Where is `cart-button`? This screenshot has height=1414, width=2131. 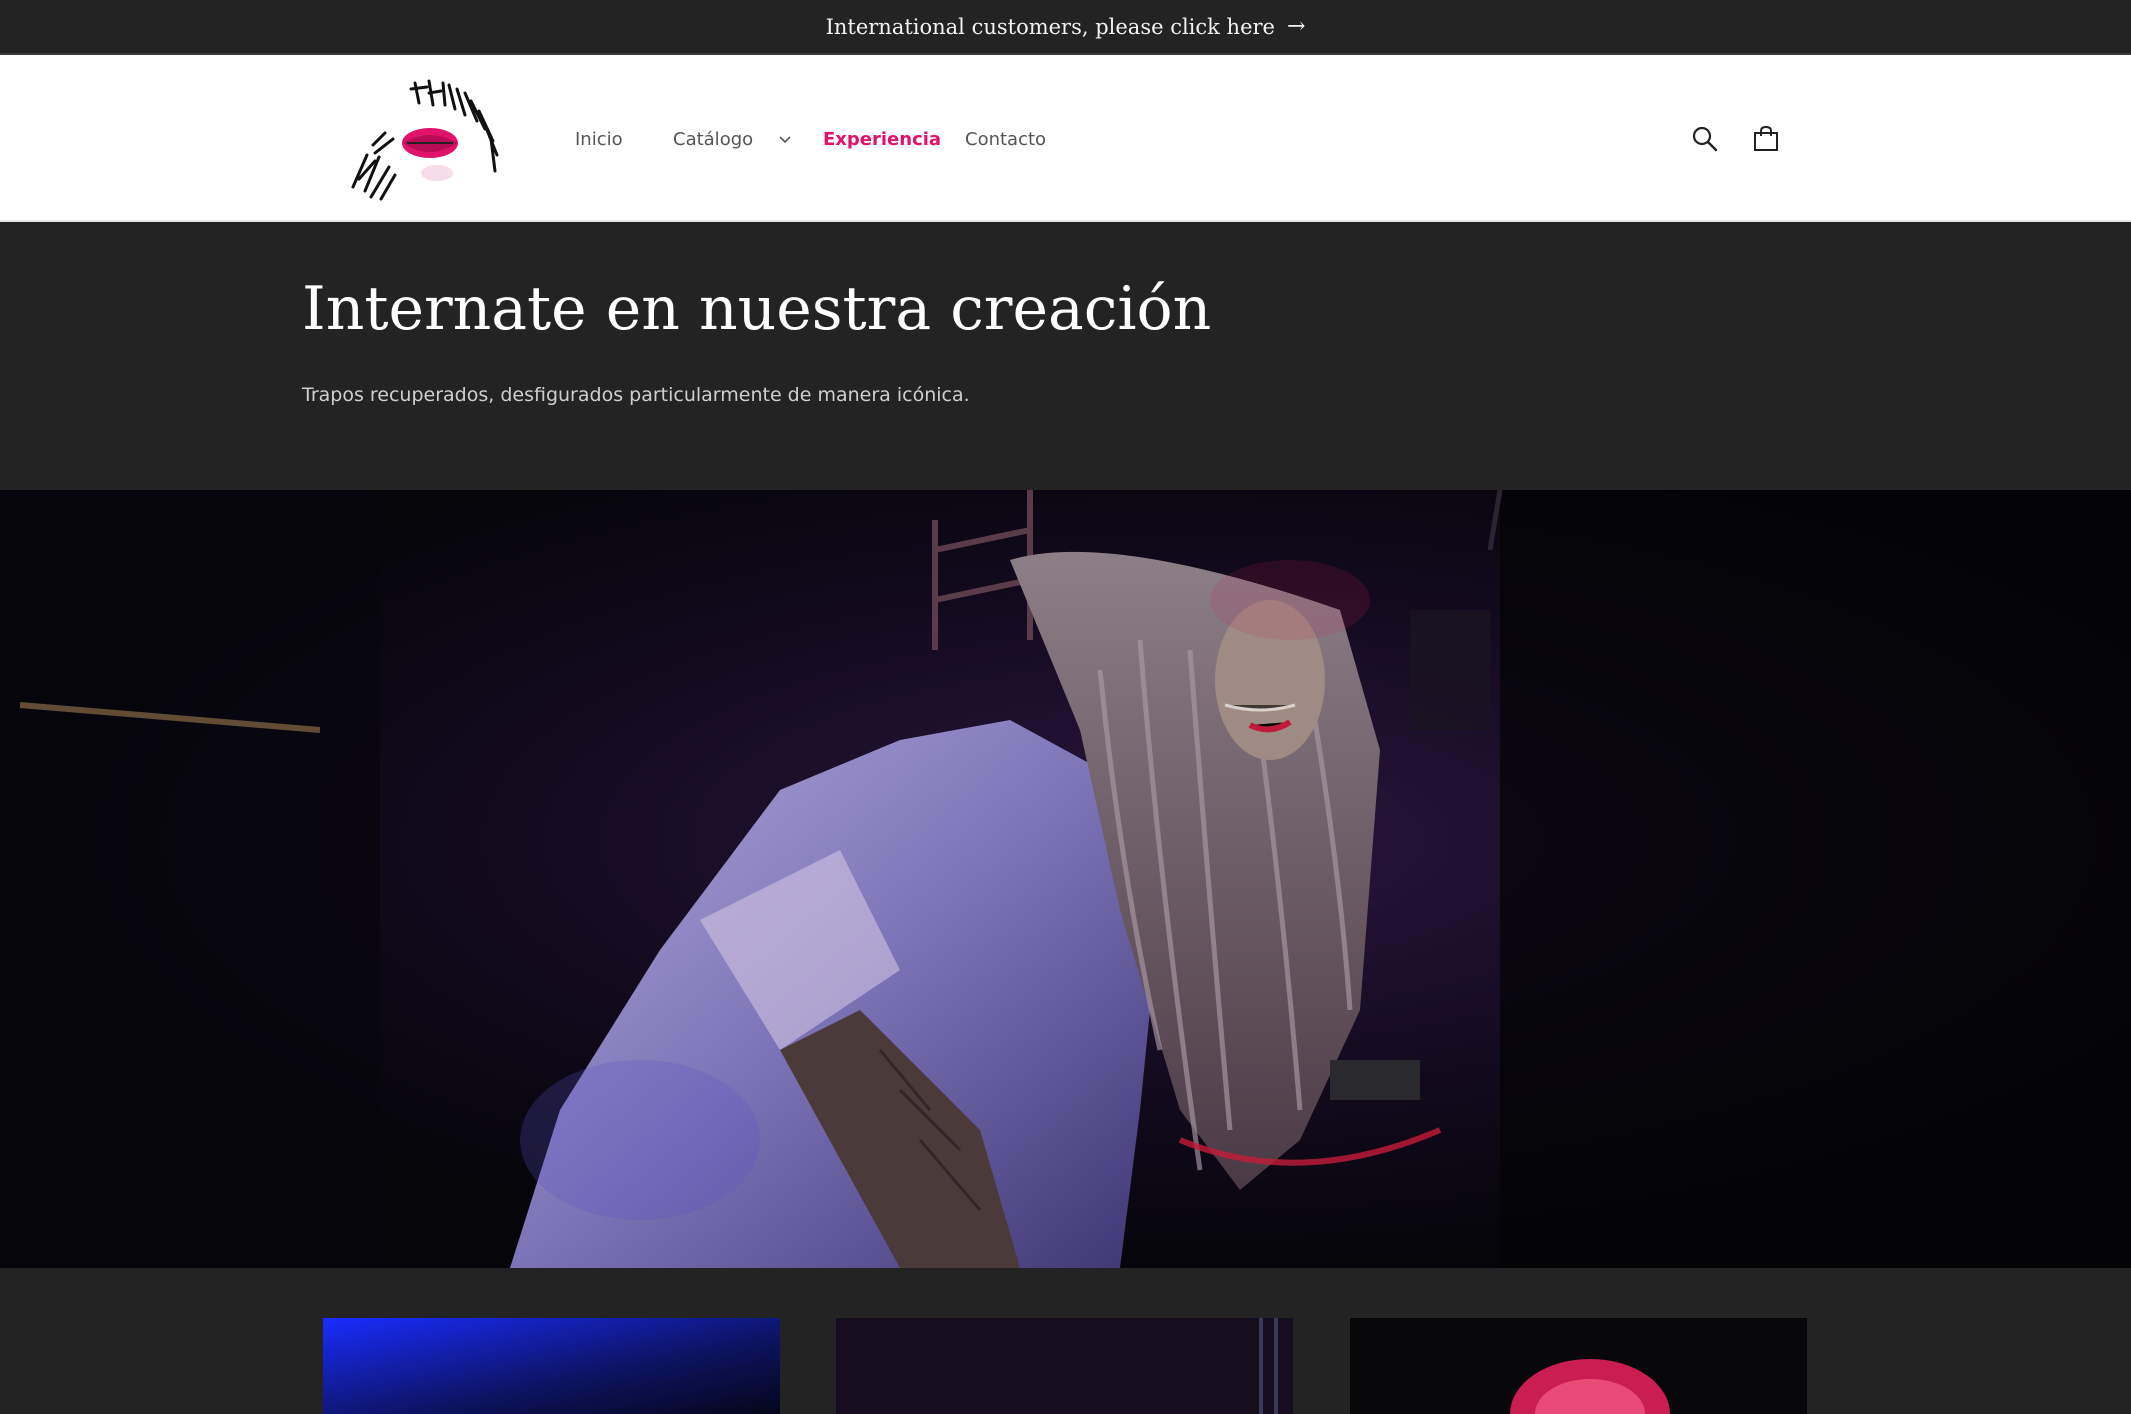
cart-button is located at coordinates (1766, 139).